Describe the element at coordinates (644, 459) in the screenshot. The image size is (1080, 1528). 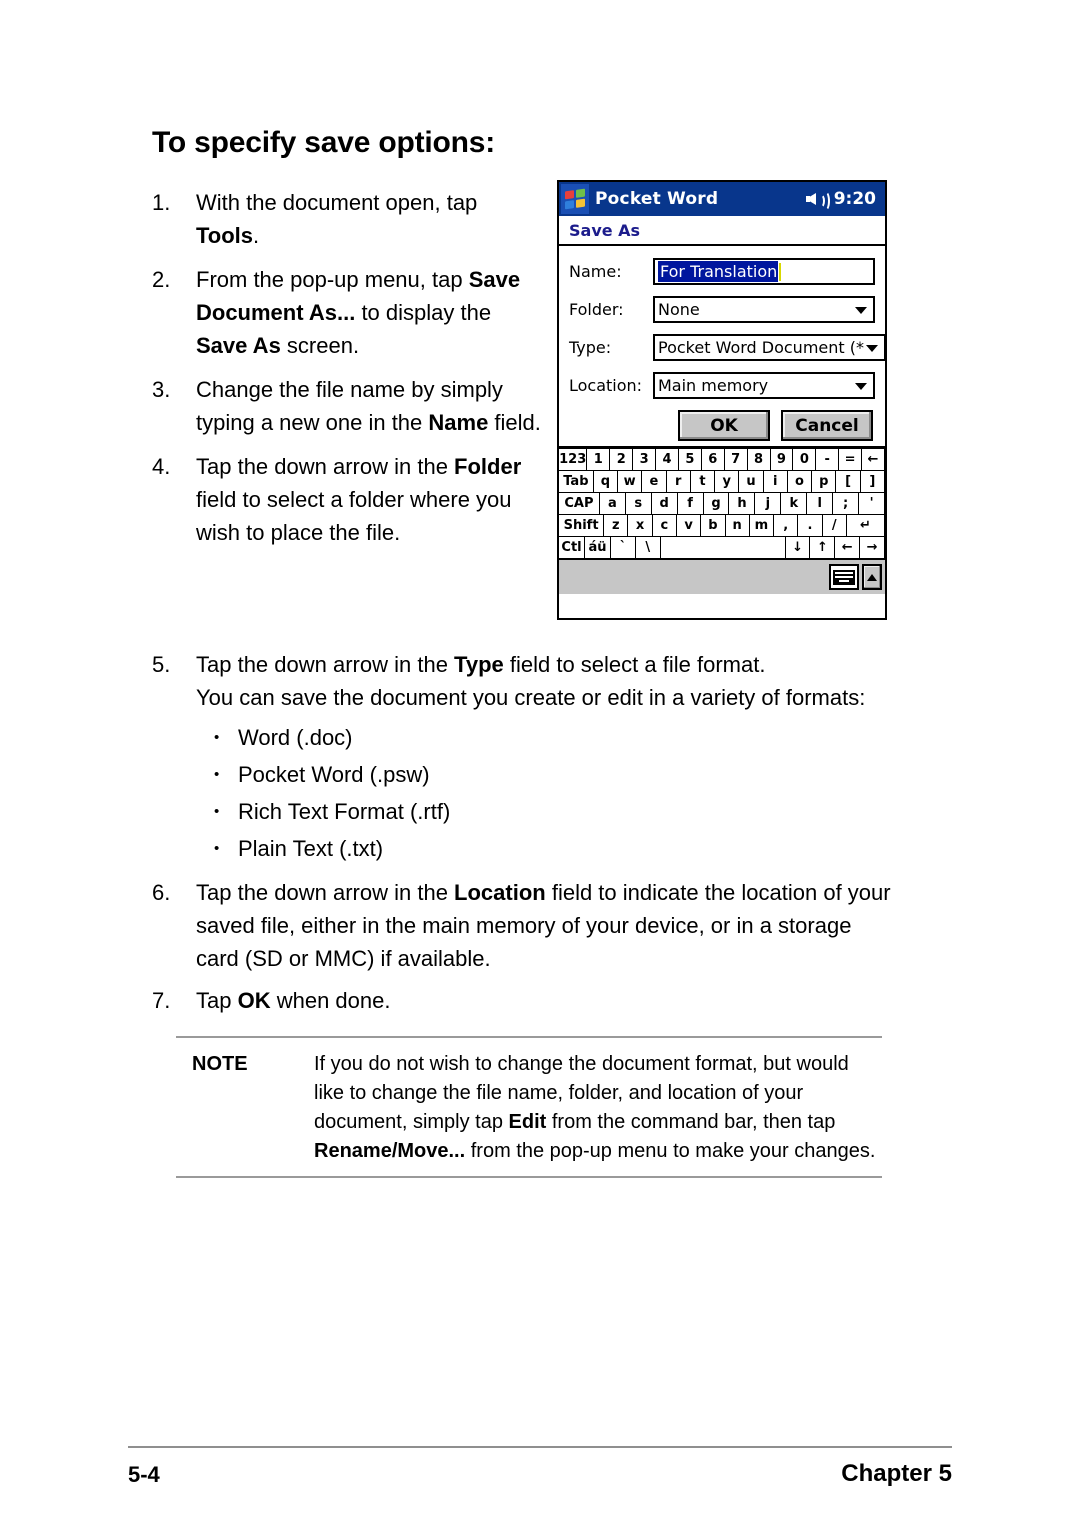
I see `key-3: 3` at that location.